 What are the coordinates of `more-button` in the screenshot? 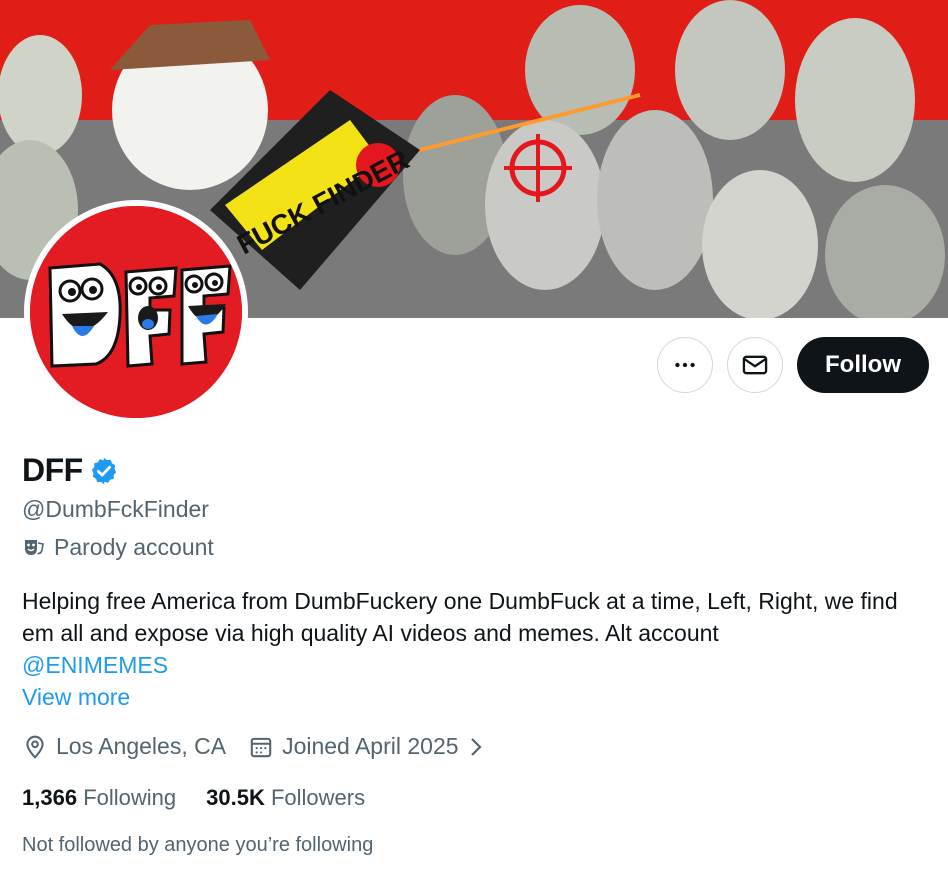 It's located at (685, 365).